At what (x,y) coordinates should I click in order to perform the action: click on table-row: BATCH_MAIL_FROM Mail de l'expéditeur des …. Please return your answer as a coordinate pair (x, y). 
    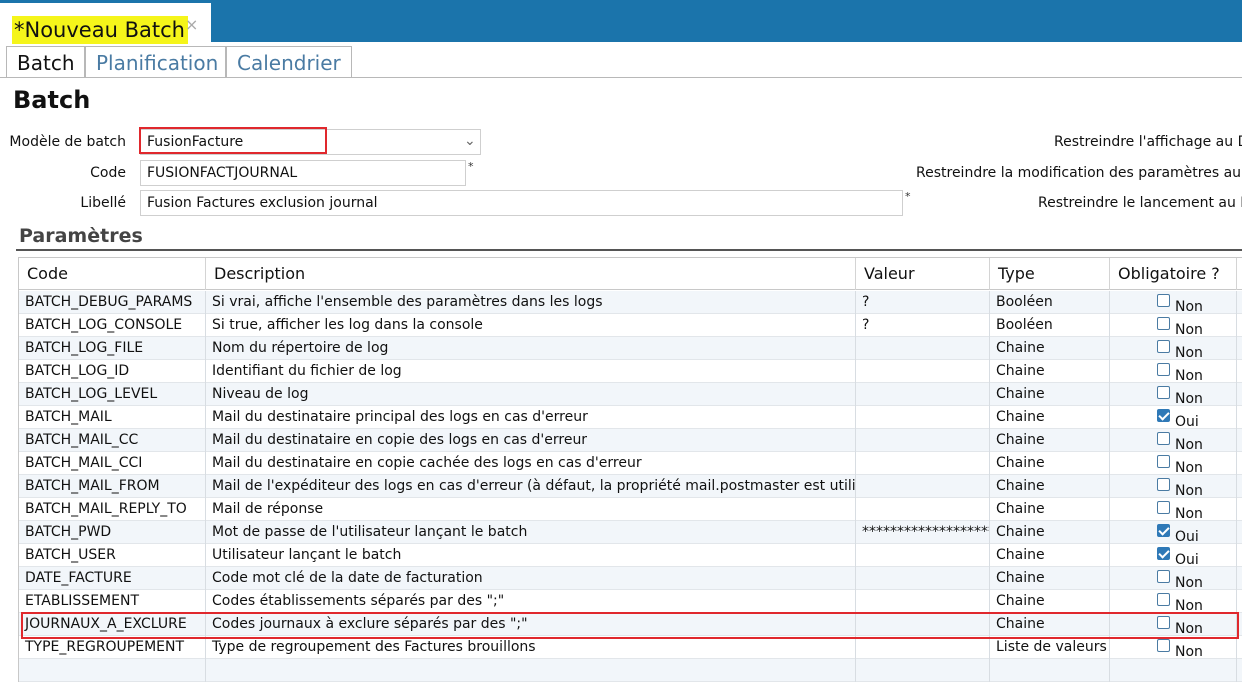
    Looking at the image, I should click on (630, 487).